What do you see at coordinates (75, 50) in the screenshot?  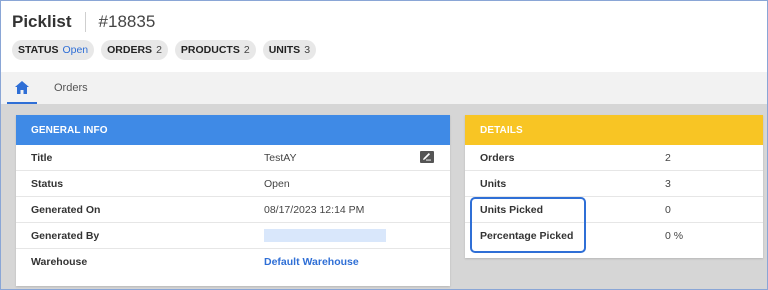 I see `chip-value: Open` at bounding box center [75, 50].